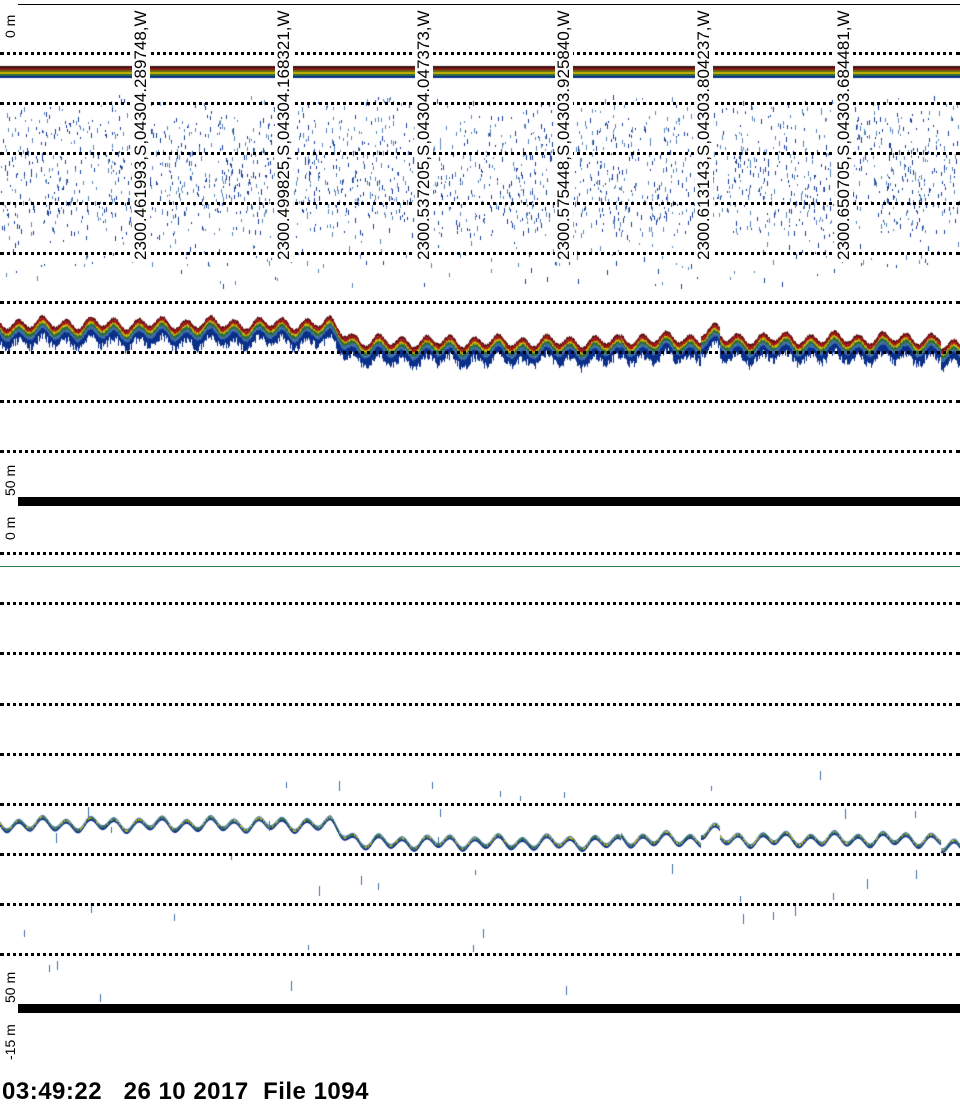  Describe the element at coordinates (140, 135) in the screenshot. I see `position-label: 2300.461993,S,04304.289748,W` at that location.